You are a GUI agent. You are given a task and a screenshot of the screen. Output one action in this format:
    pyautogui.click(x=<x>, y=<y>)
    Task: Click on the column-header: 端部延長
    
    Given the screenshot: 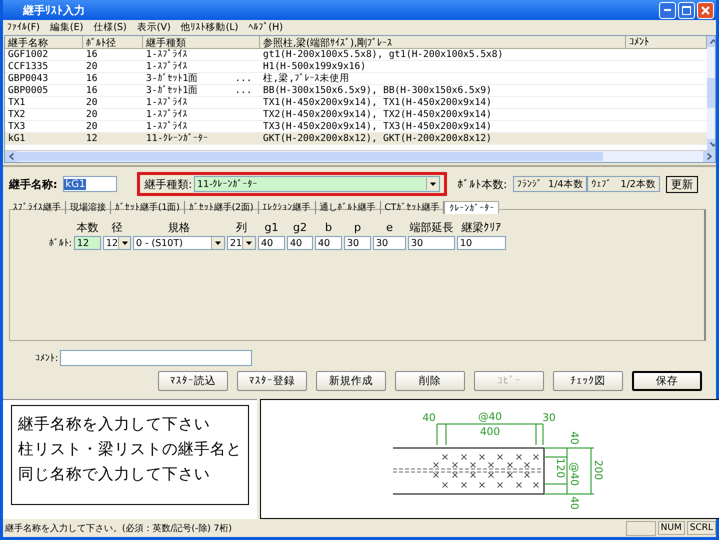 What is the action you would take?
    pyautogui.click(x=431, y=227)
    